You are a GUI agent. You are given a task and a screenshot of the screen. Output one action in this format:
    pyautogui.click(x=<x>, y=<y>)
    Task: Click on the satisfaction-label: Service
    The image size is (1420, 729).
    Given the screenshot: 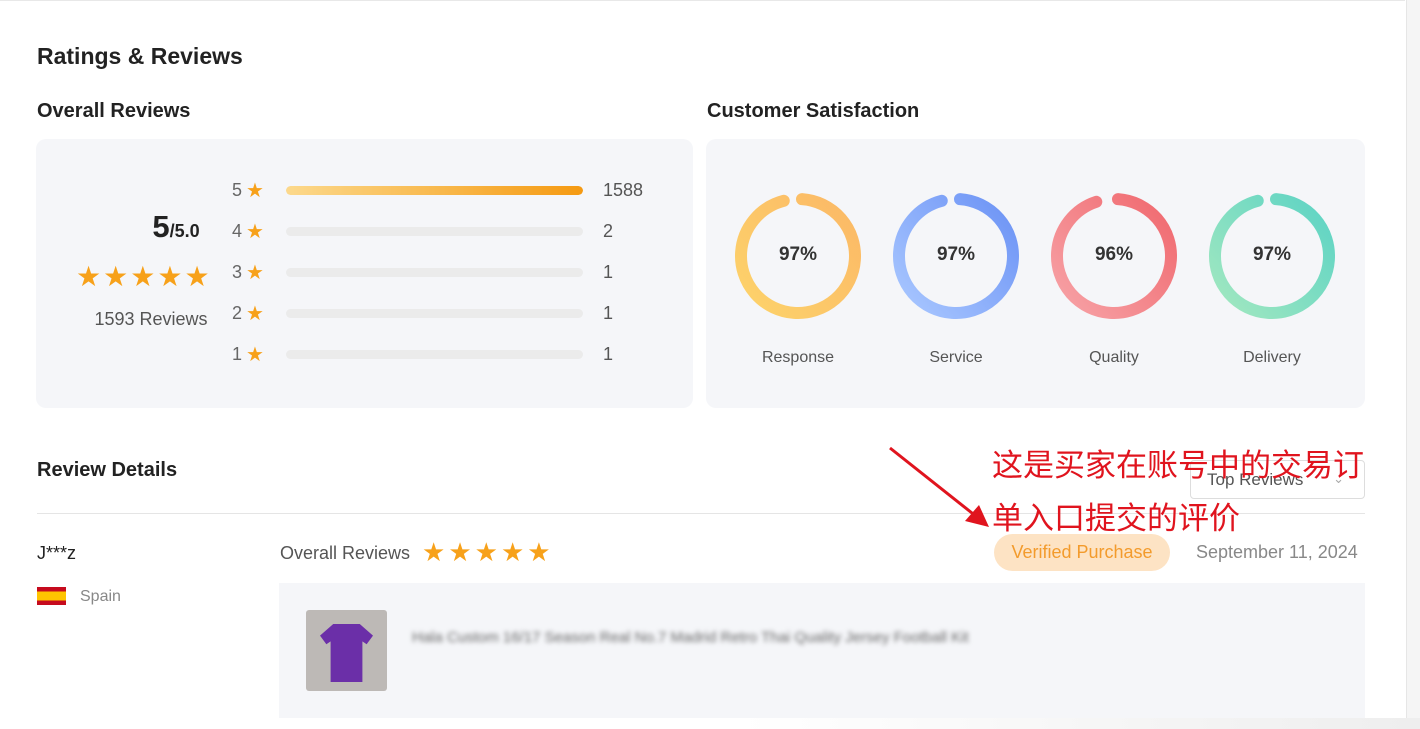 What is the action you would take?
    pyautogui.click(x=956, y=357)
    